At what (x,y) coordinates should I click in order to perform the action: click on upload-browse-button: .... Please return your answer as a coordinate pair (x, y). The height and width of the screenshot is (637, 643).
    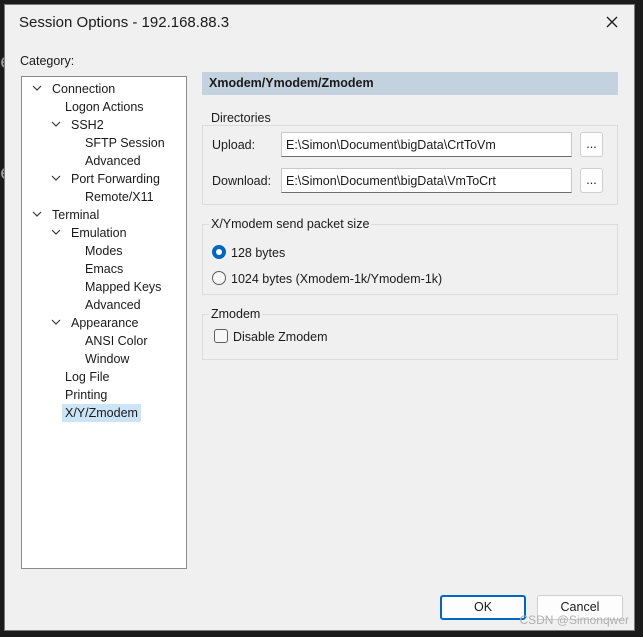
    Looking at the image, I should click on (591, 144).